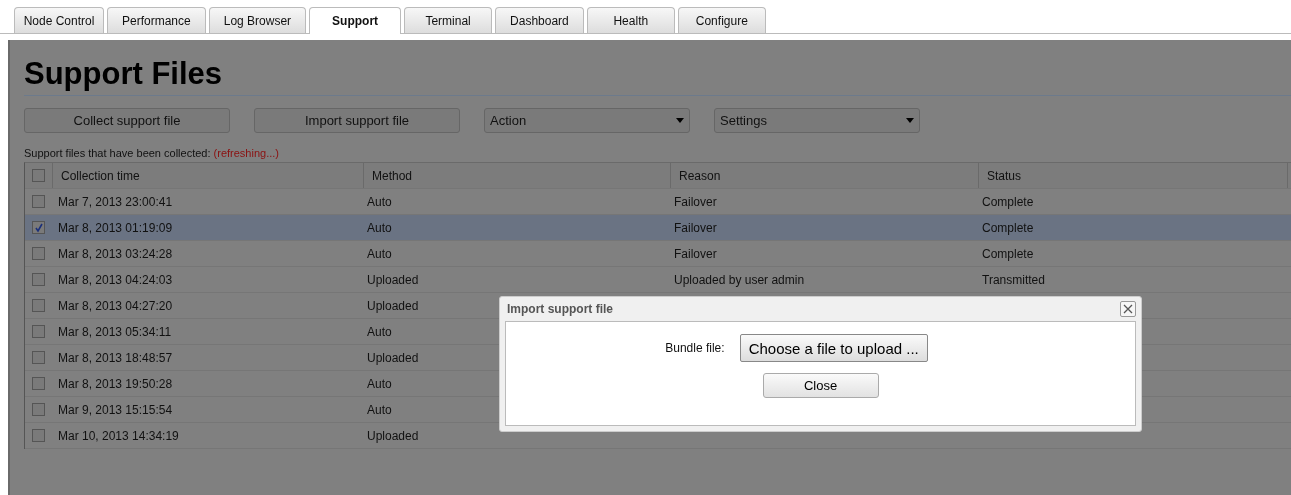 The image size is (1291, 495). Describe the element at coordinates (739, 279) in the screenshot. I see `table-cell: Uploaded by user admin` at that location.